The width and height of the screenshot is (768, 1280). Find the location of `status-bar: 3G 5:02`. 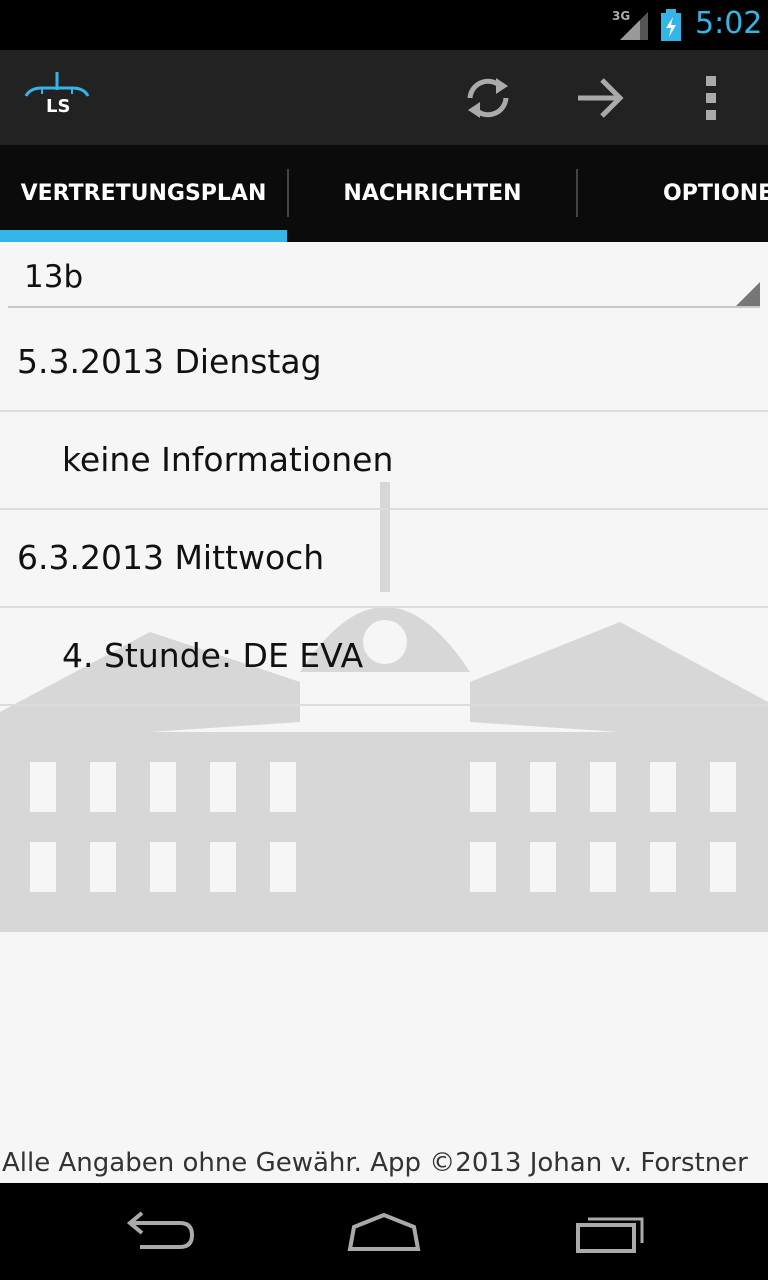

status-bar: 3G 5:02 is located at coordinates (384, 25).